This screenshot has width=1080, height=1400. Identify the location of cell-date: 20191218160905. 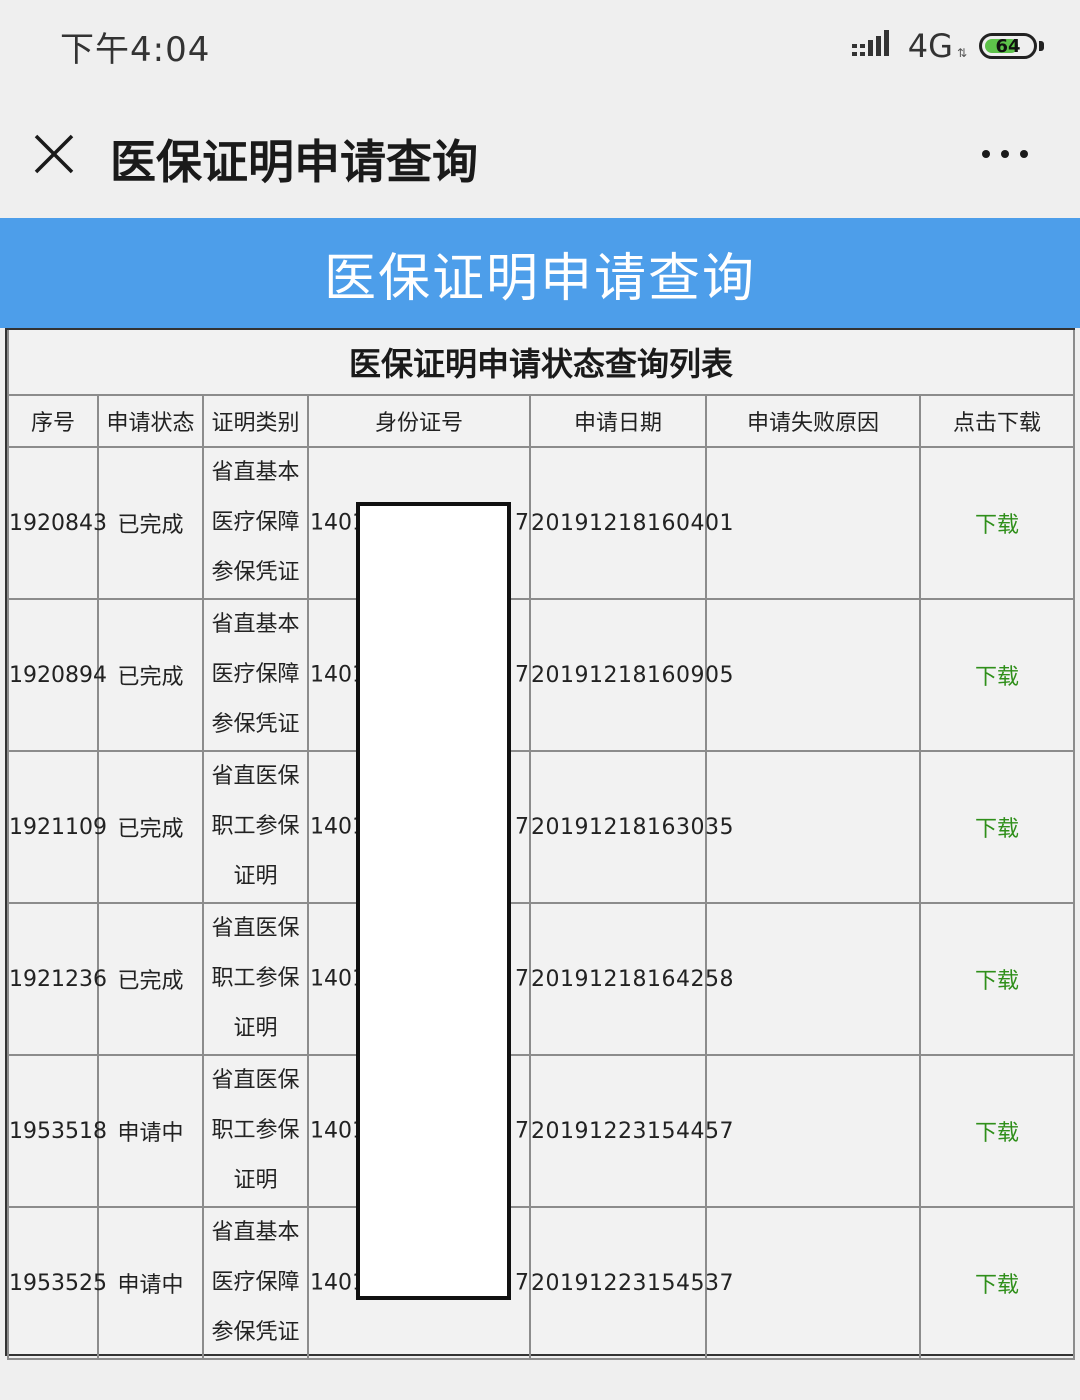
(631, 675).